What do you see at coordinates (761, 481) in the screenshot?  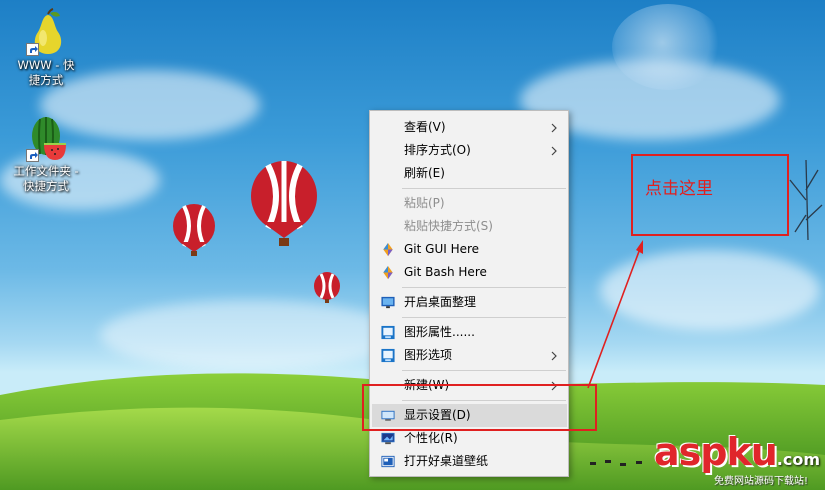 I see `watermark-tagline: 免费网站源码下载站!` at bounding box center [761, 481].